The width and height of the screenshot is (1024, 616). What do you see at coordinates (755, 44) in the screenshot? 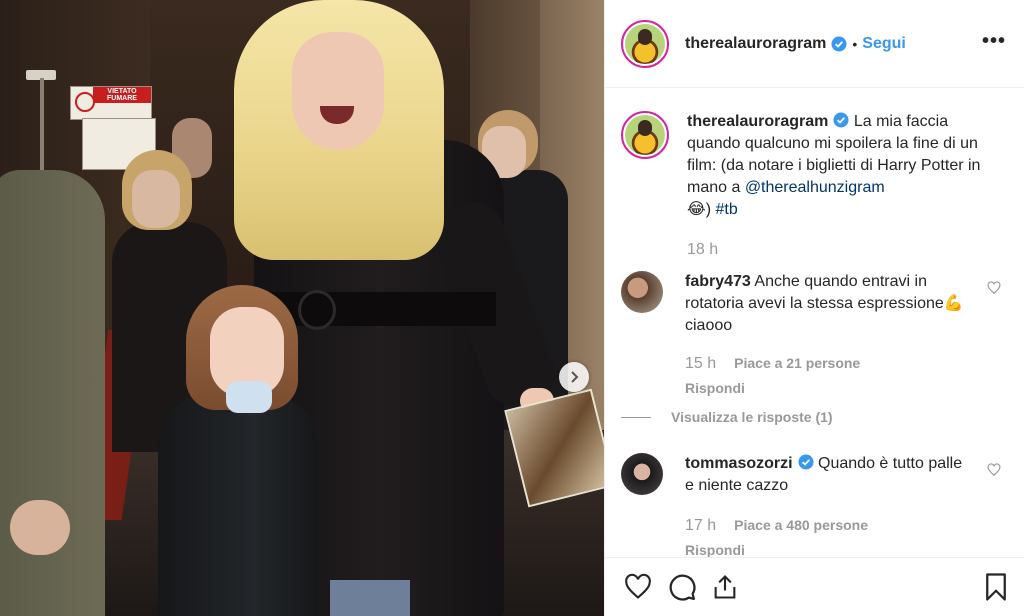
I see `author-username: therealauroragram` at bounding box center [755, 44].